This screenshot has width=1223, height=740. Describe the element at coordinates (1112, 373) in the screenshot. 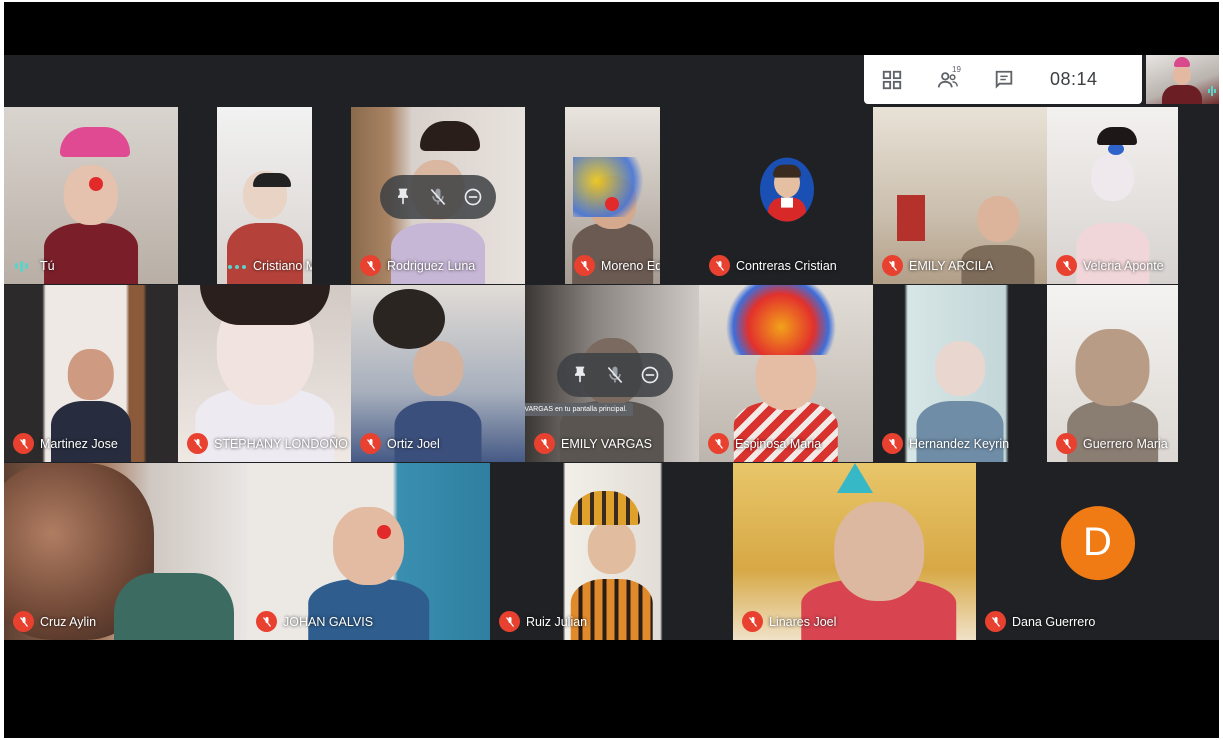

I see `participant-tile: Guerrero Maria` at that location.